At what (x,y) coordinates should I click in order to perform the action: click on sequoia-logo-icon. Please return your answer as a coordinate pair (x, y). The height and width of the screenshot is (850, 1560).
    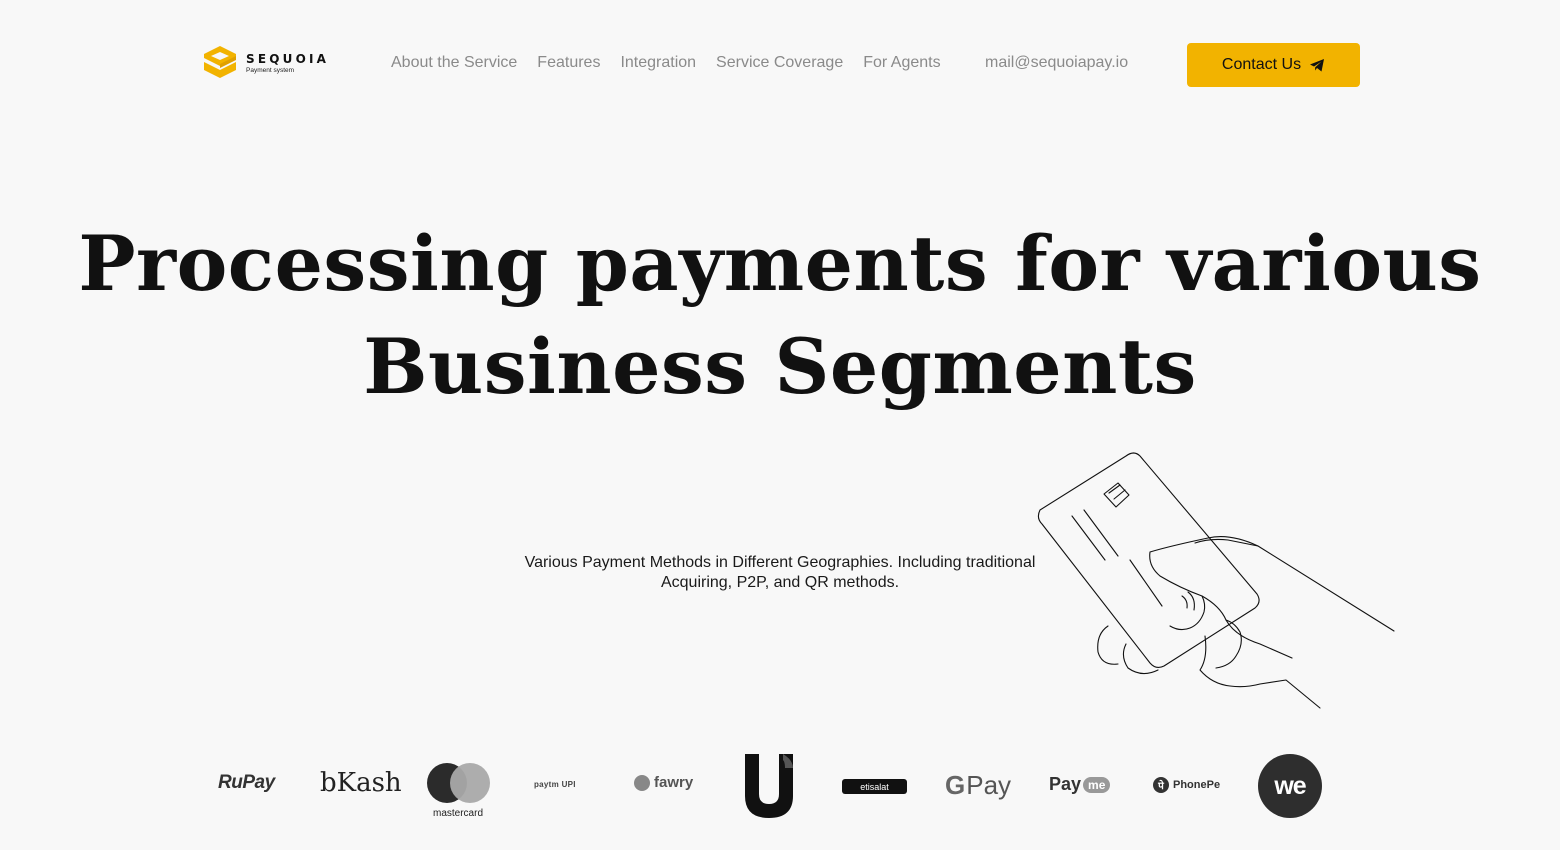
    Looking at the image, I should click on (220, 62).